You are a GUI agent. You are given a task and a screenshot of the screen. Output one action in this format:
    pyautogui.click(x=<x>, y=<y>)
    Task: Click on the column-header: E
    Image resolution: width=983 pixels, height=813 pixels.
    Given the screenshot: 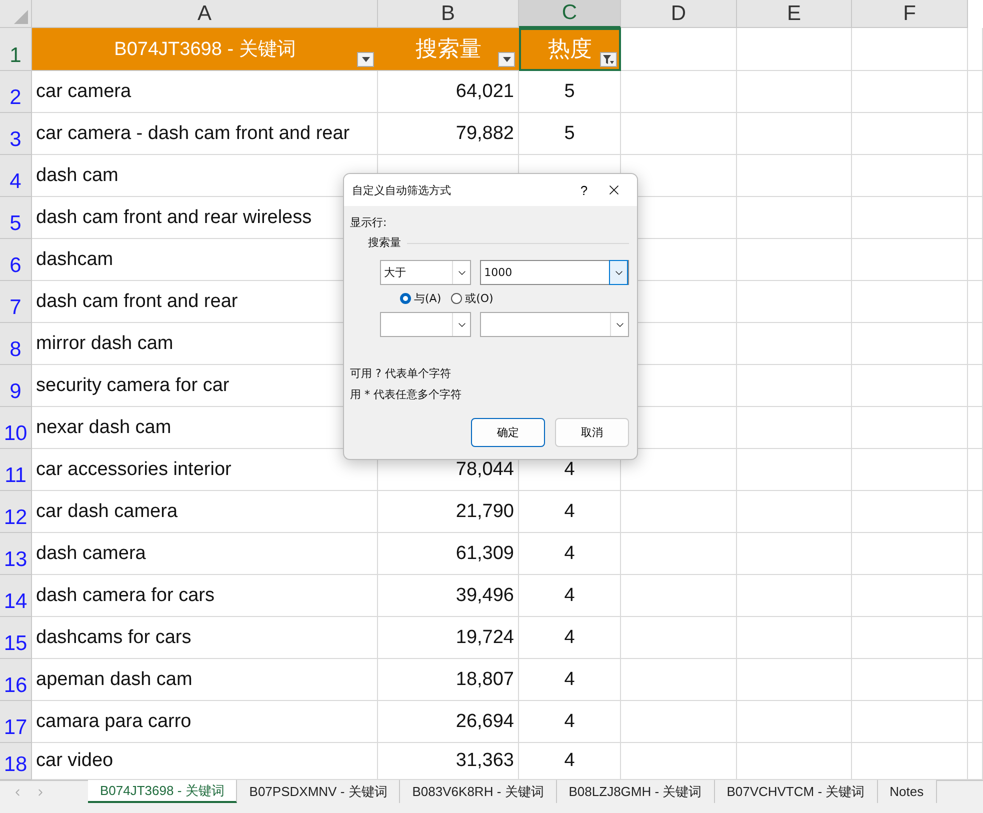 What is the action you would take?
    pyautogui.click(x=794, y=14)
    